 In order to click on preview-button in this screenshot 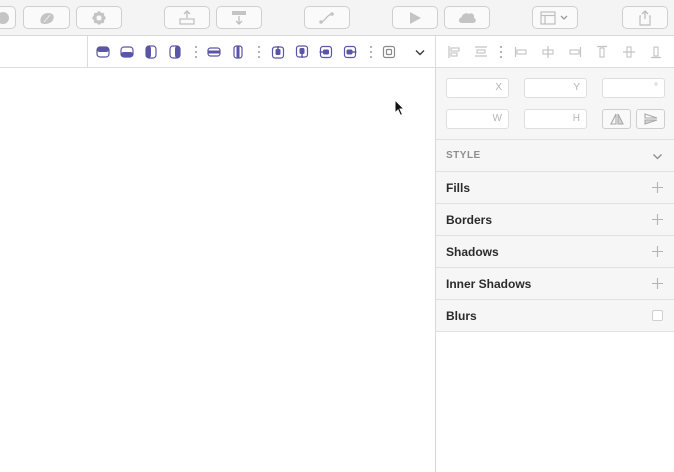, I will do `click(415, 17)`.